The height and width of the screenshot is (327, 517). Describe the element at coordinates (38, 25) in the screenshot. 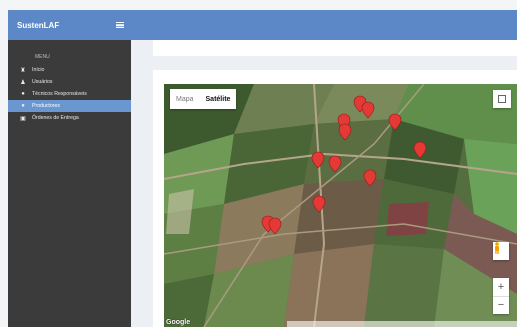

I see `brand-title: SustenLAF` at that location.